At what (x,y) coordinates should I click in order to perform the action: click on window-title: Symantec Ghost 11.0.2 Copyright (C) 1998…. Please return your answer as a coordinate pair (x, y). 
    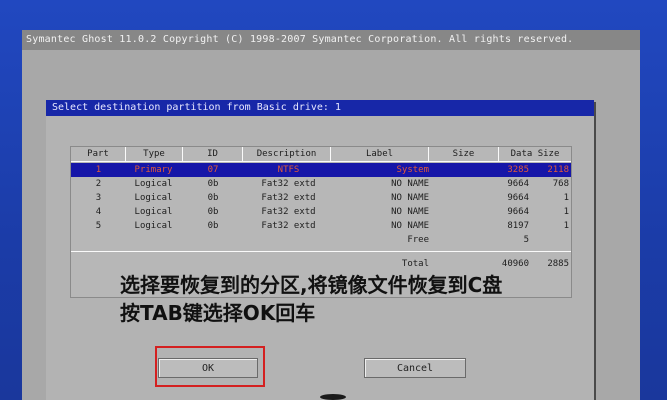
    Looking at the image, I should click on (300, 39).